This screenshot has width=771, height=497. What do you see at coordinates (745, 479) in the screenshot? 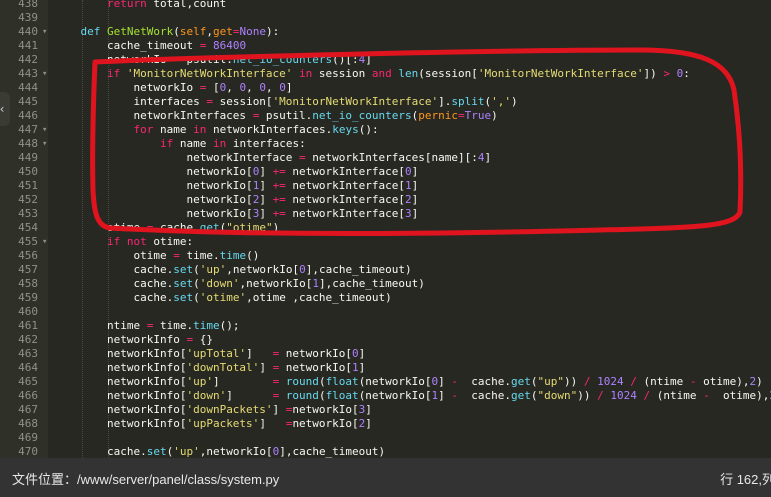
I see `cursor-position: 行 162,列` at bounding box center [745, 479].